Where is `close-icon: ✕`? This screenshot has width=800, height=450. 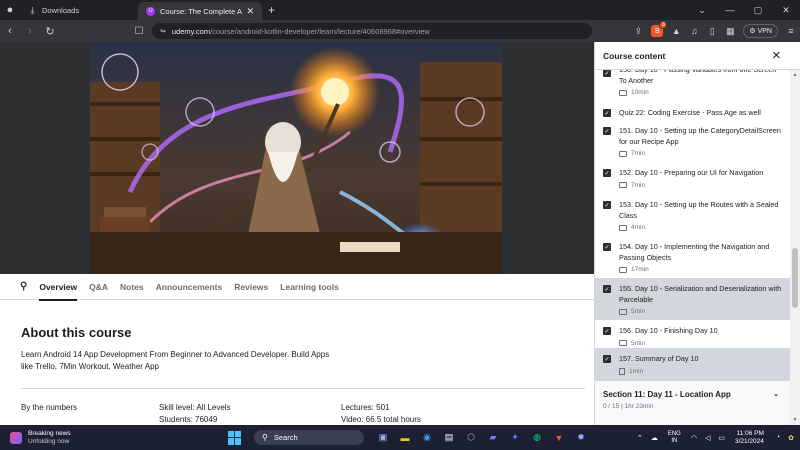
close-icon: ✕ is located at coordinates (776, 55).